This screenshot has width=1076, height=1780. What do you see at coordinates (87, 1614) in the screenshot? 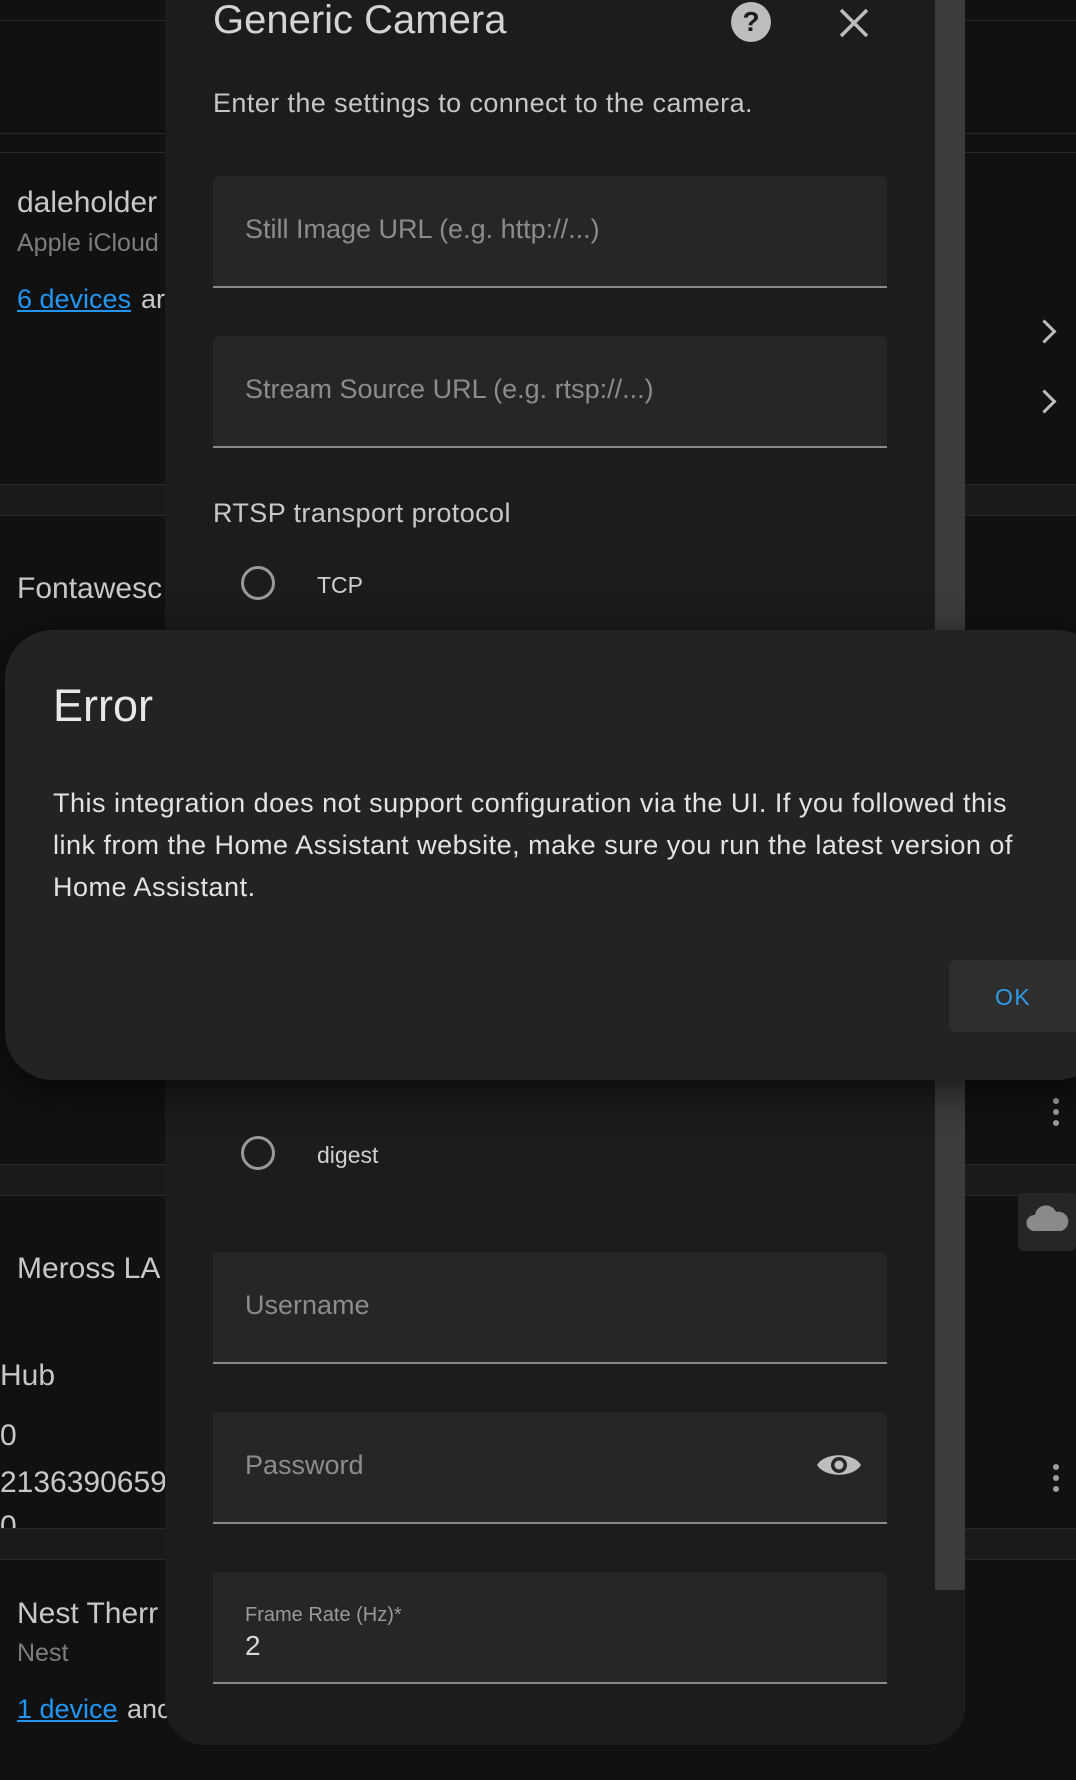
I see `integration-card-title: Nest Therr` at bounding box center [87, 1614].